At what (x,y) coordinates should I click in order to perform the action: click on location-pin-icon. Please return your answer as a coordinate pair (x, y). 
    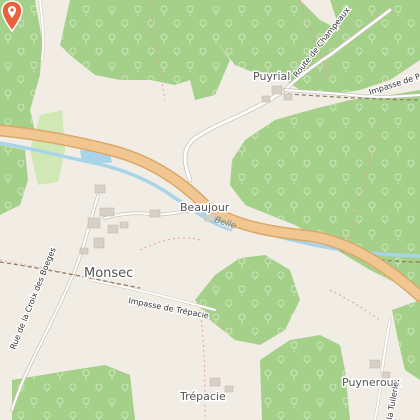
    Looking at the image, I should click on (12, 16).